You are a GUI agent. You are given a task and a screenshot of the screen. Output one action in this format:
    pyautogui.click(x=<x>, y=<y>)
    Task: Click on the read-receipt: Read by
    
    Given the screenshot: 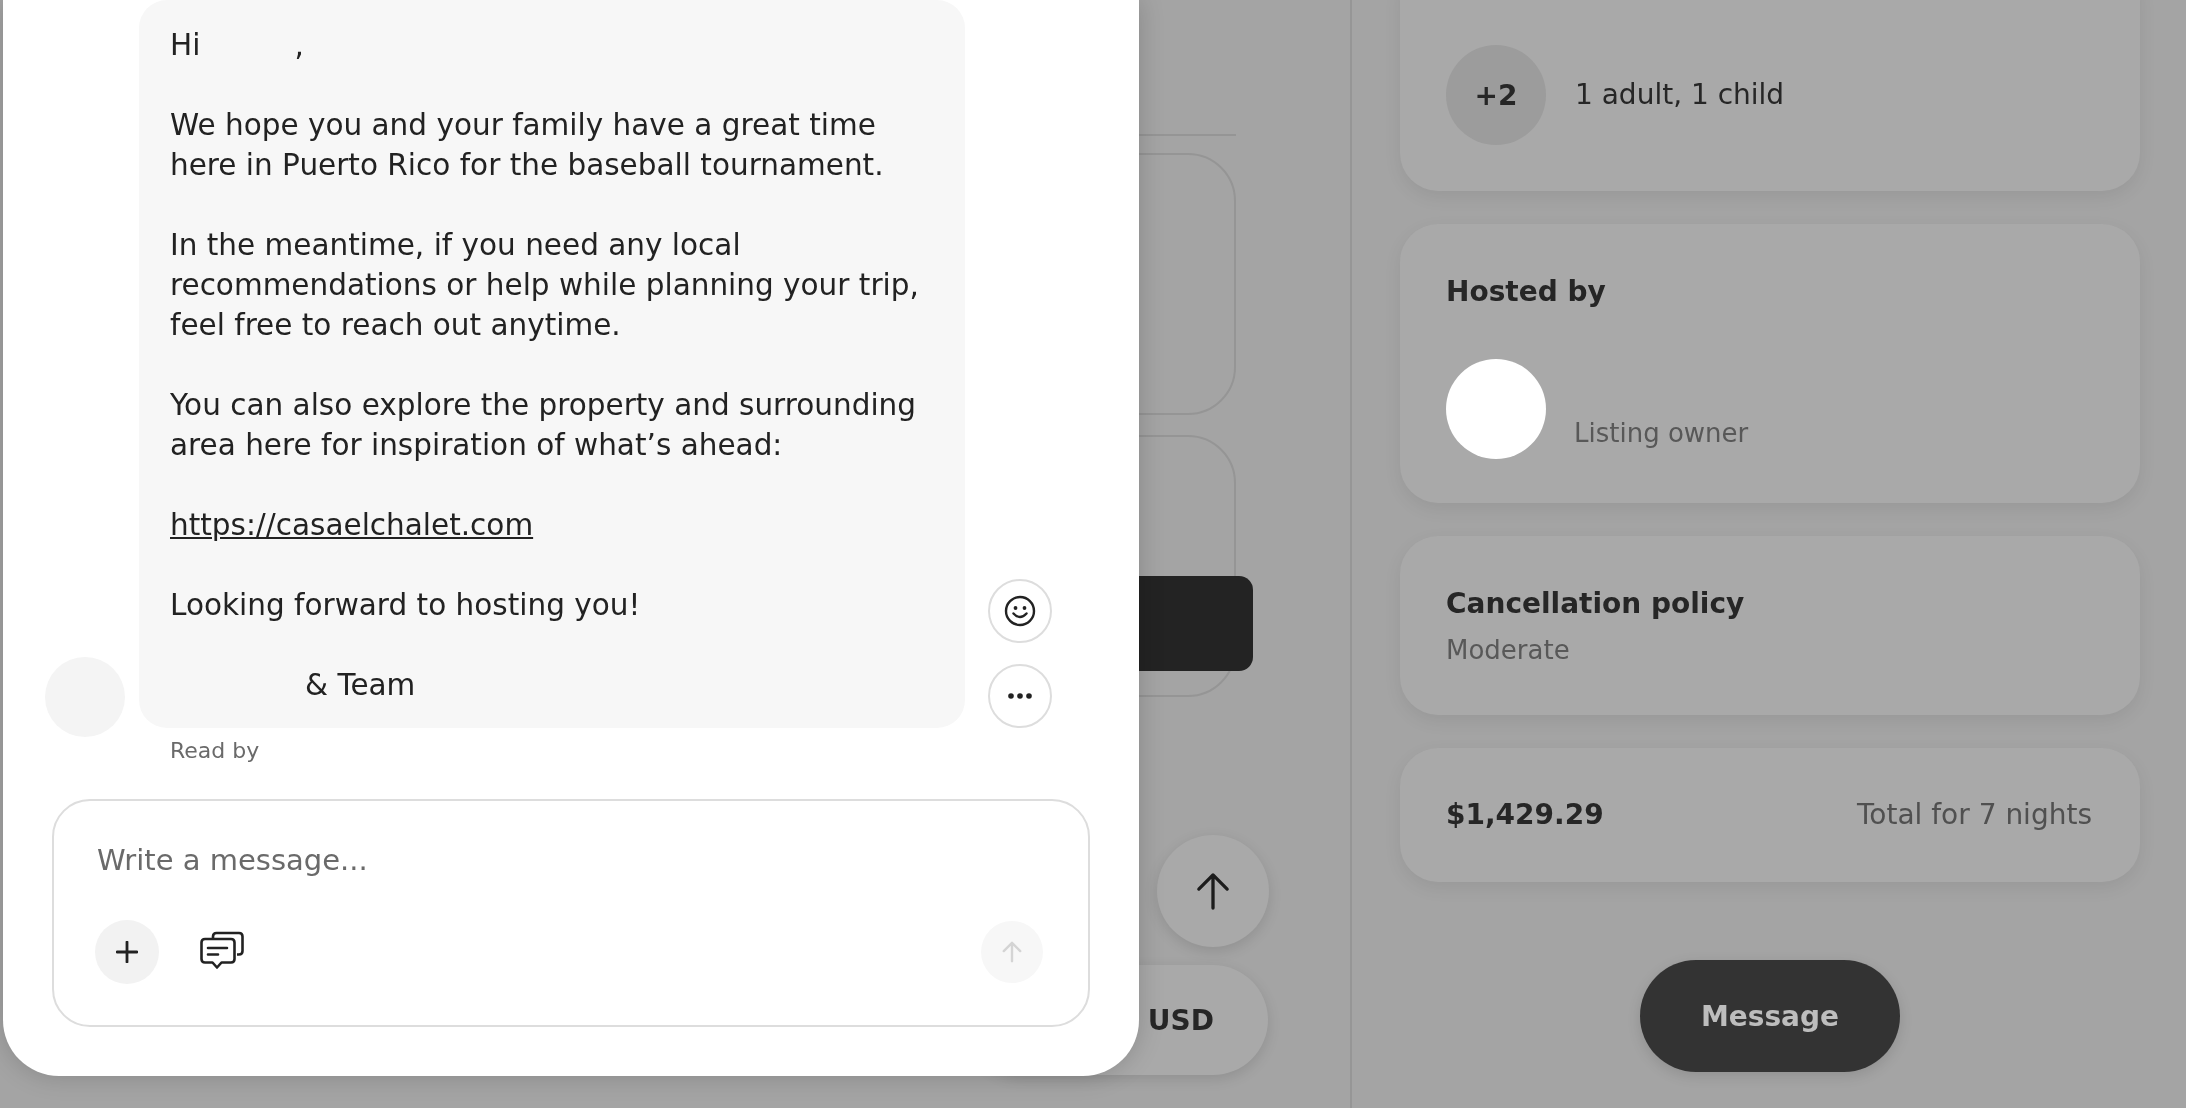 What is the action you would take?
    pyautogui.click(x=215, y=751)
    